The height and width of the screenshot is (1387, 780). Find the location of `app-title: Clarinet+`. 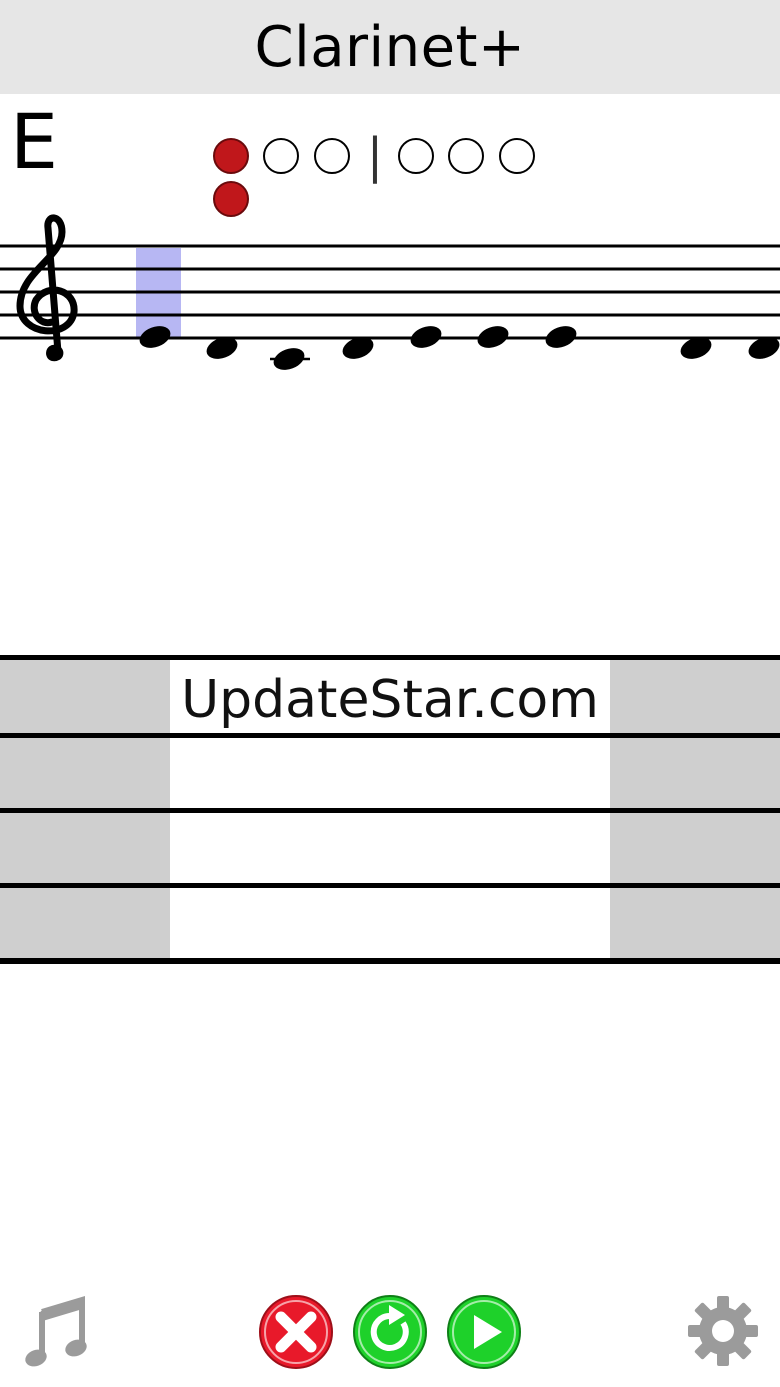

app-title: Clarinet+ is located at coordinates (390, 47).